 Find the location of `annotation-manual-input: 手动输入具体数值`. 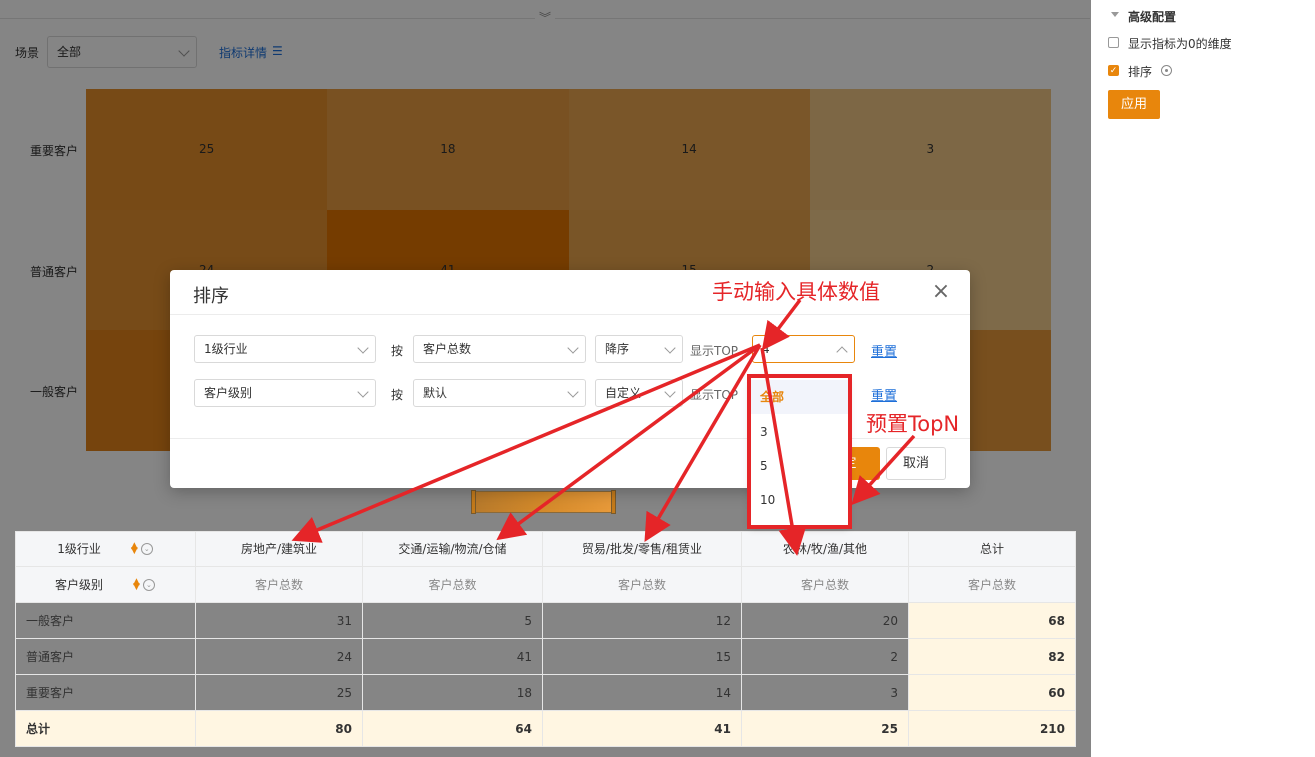

annotation-manual-input: 手动输入具体数值 is located at coordinates (796, 292).